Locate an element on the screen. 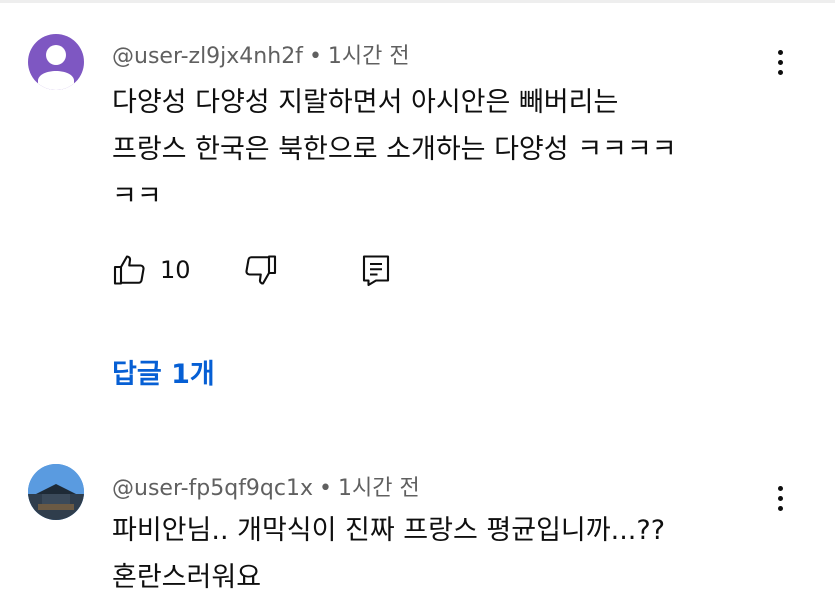 The width and height of the screenshot is (835, 601). reply-button is located at coordinates (376, 272).